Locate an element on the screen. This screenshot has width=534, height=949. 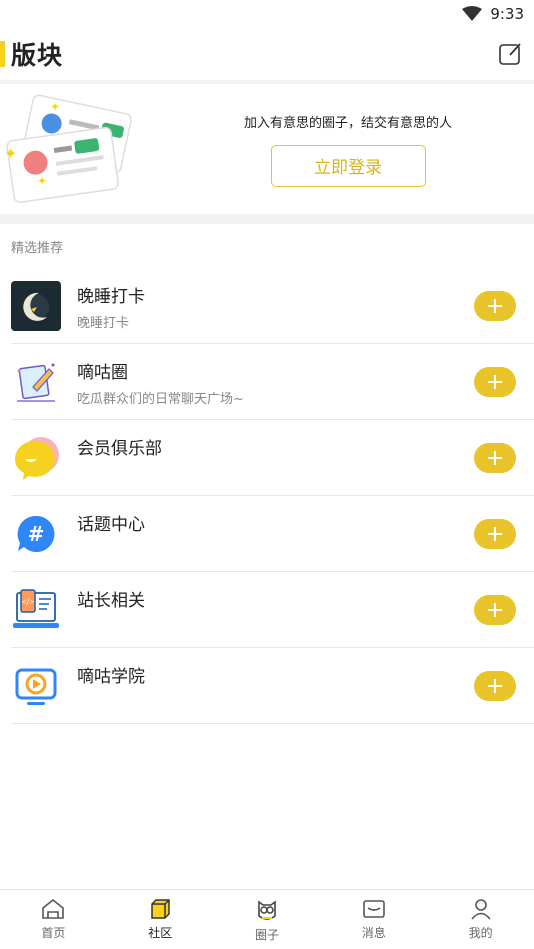
tab-label: 首页 is located at coordinates (53, 933).